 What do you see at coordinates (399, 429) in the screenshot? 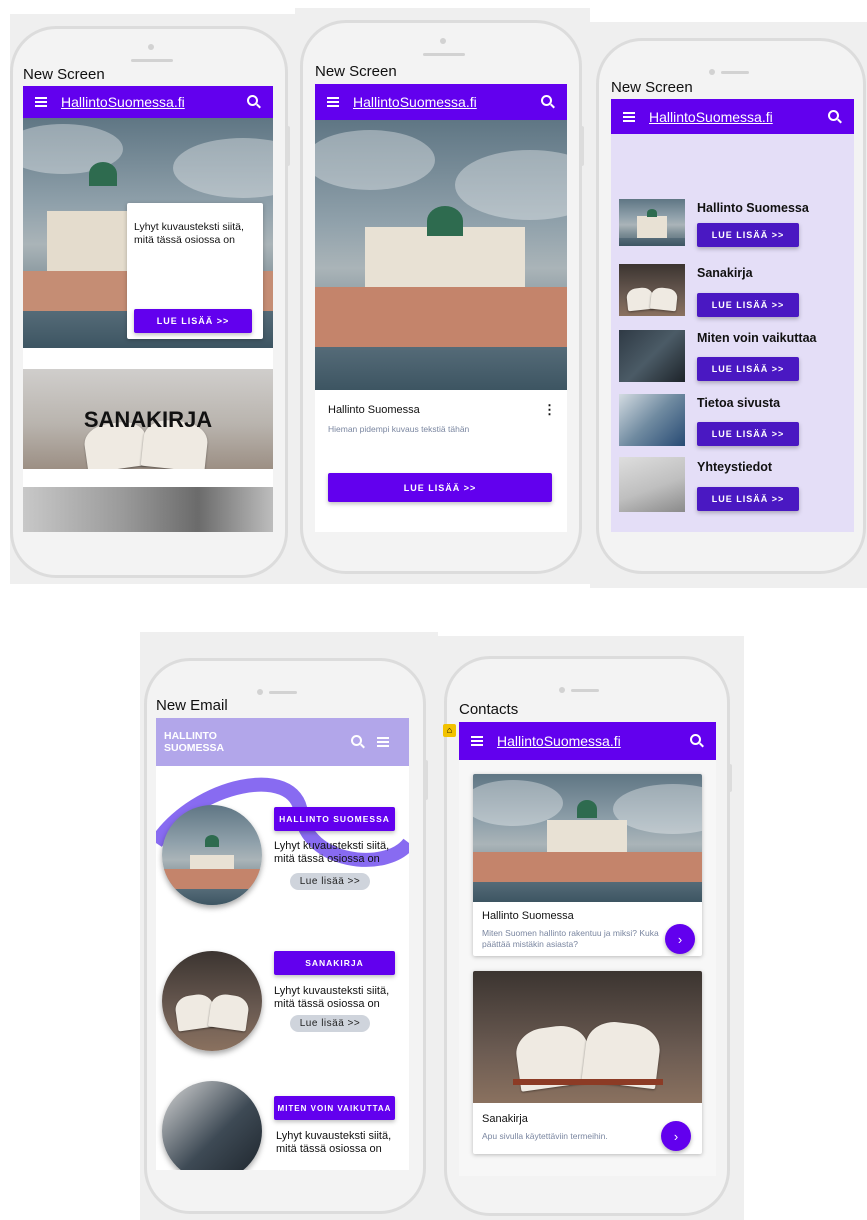
I see `card-subtitle: Hieman pidempi kuvaus tekstiä tähän` at bounding box center [399, 429].